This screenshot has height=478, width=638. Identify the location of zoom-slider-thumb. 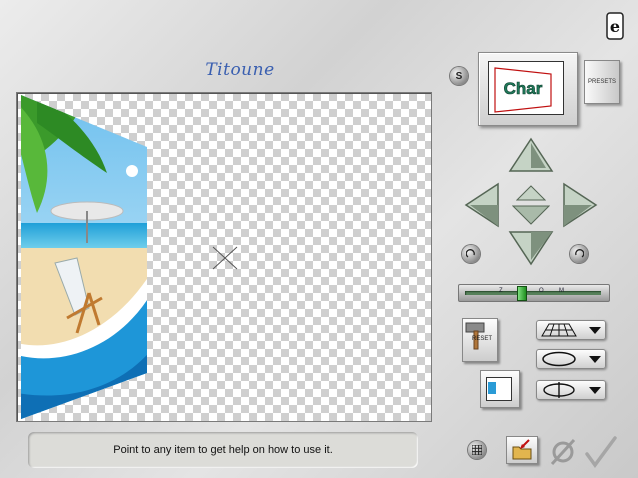
(522, 293).